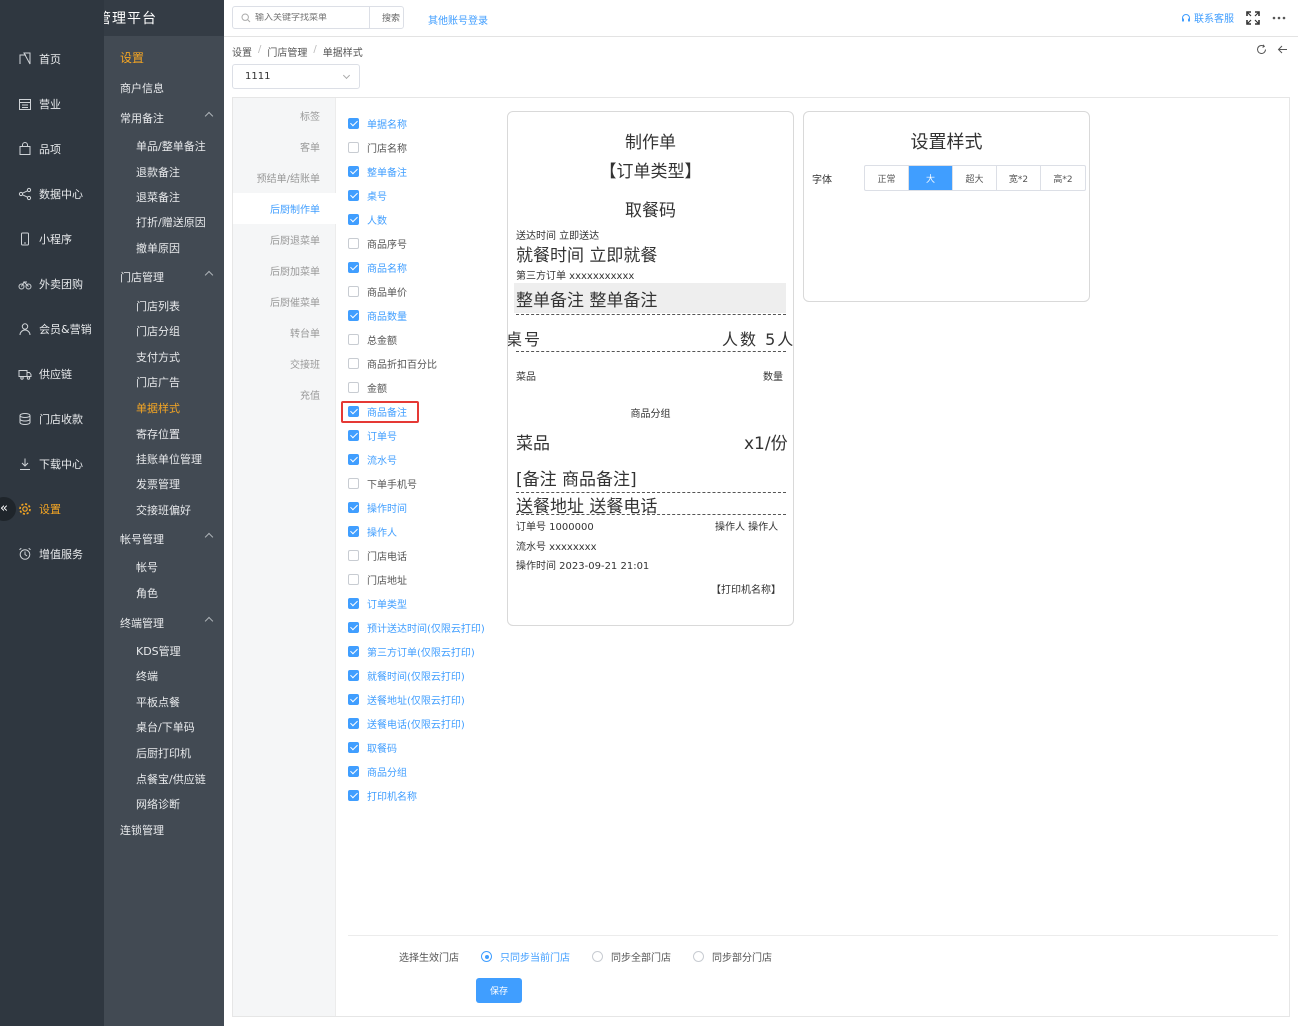 This screenshot has width=1298, height=1026. I want to click on nav-subitem: 退菜备注, so click(164, 197).